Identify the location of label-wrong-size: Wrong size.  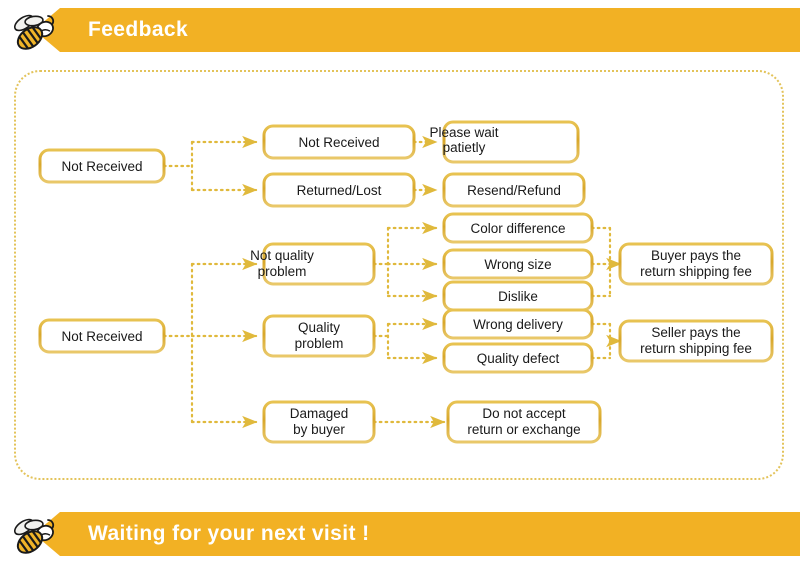
(517, 264).